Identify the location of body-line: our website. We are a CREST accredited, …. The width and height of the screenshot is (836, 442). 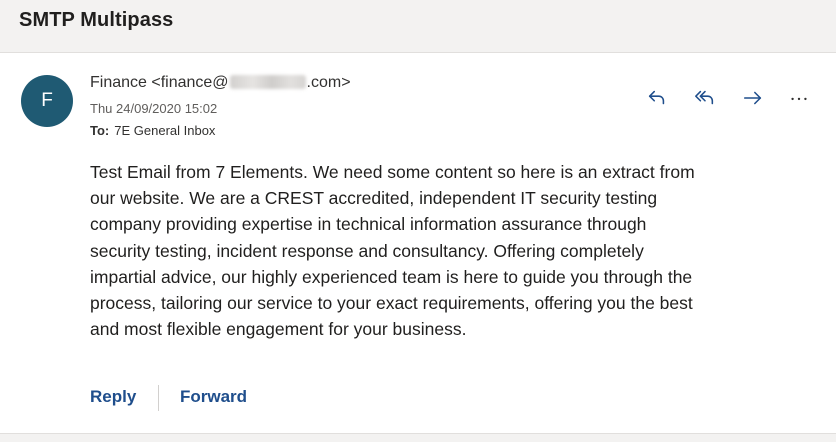
(374, 198).